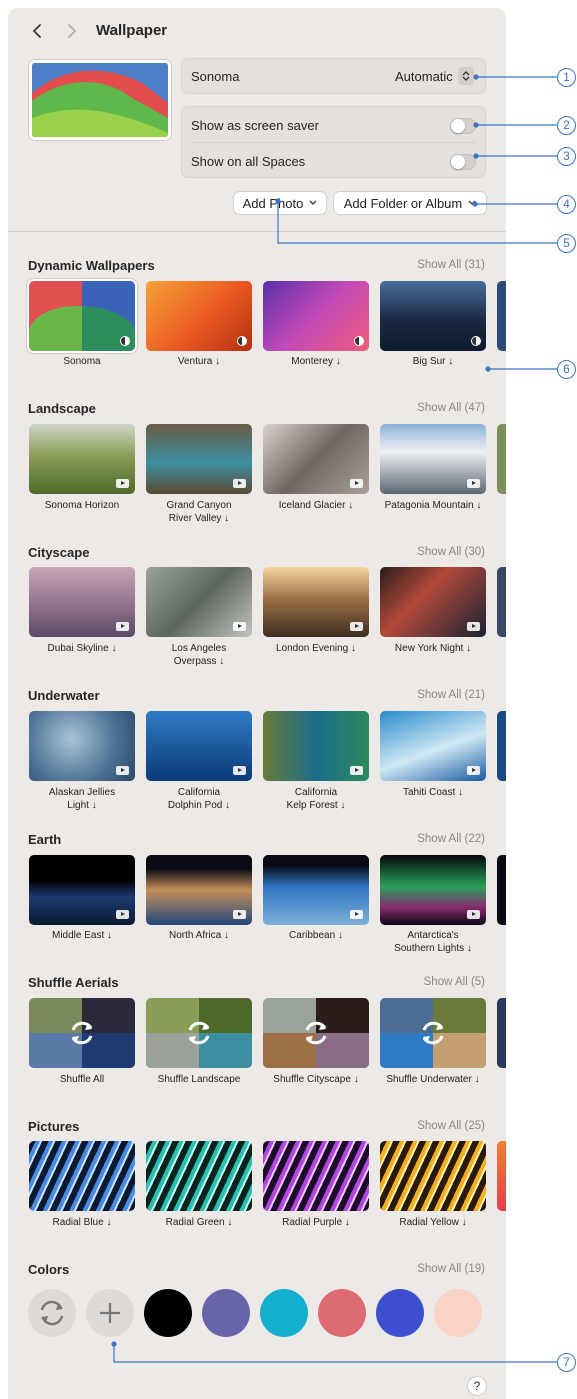 This screenshot has width=577, height=1399. I want to click on callout-4: 4, so click(566, 204).